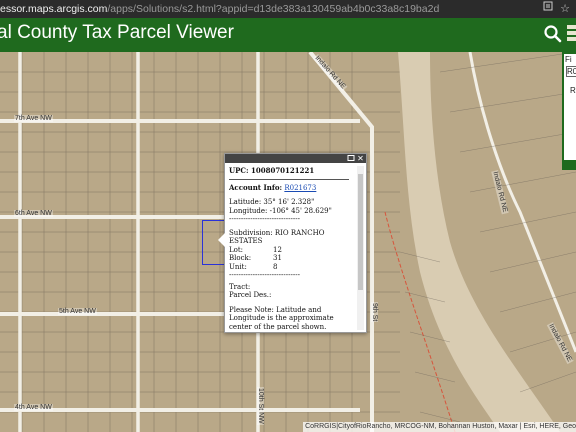 This screenshot has width=576, height=432. What do you see at coordinates (260, 406) in the screenshot?
I see `street-label-10th: 10th St NW` at bounding box center [260, 406].